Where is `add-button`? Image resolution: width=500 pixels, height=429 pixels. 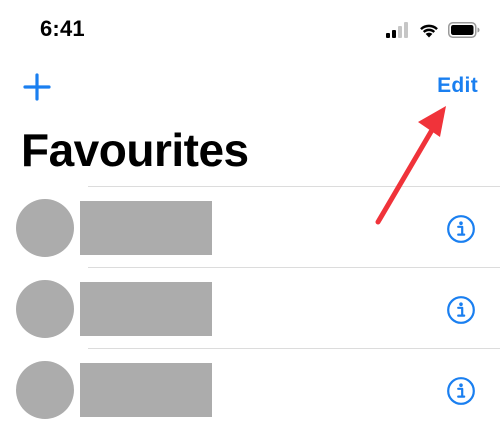 add-button is located at coordinates (37, 87).